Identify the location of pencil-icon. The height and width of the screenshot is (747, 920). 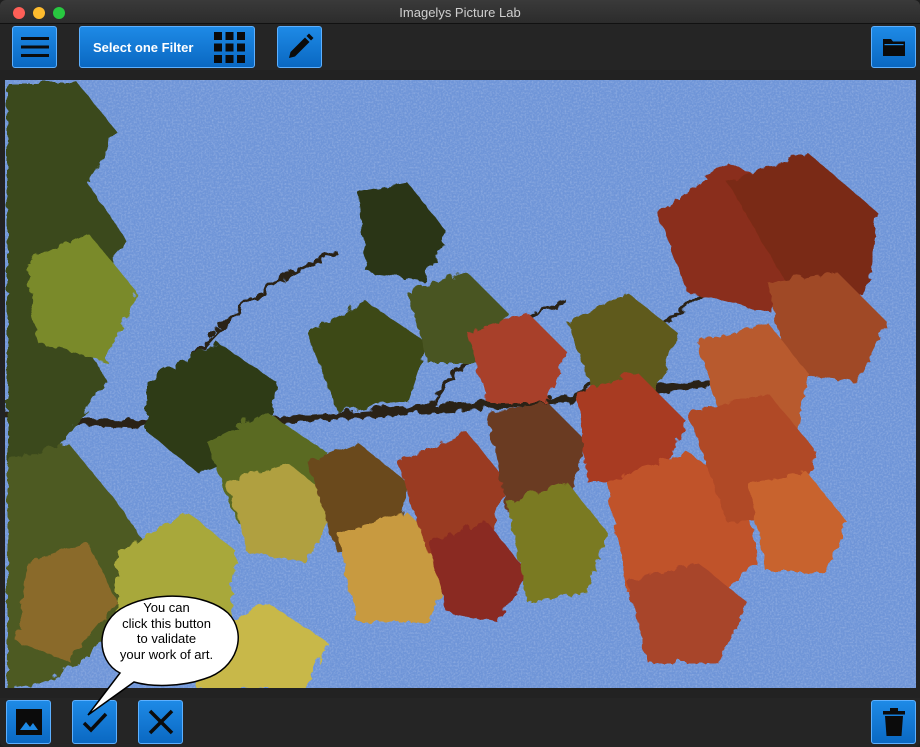
(300, 45).